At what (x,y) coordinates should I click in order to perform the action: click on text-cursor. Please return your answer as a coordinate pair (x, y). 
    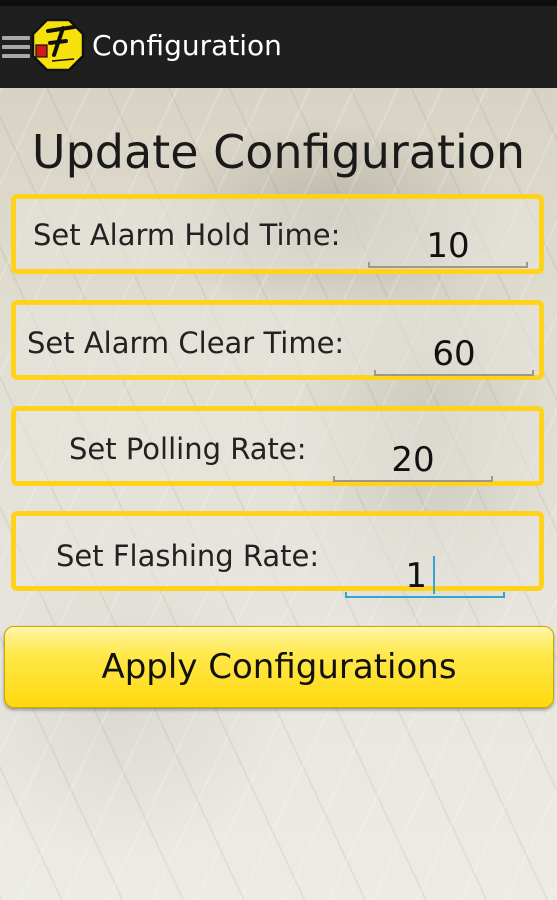
    Looking at the image, I should click on (434, 575).